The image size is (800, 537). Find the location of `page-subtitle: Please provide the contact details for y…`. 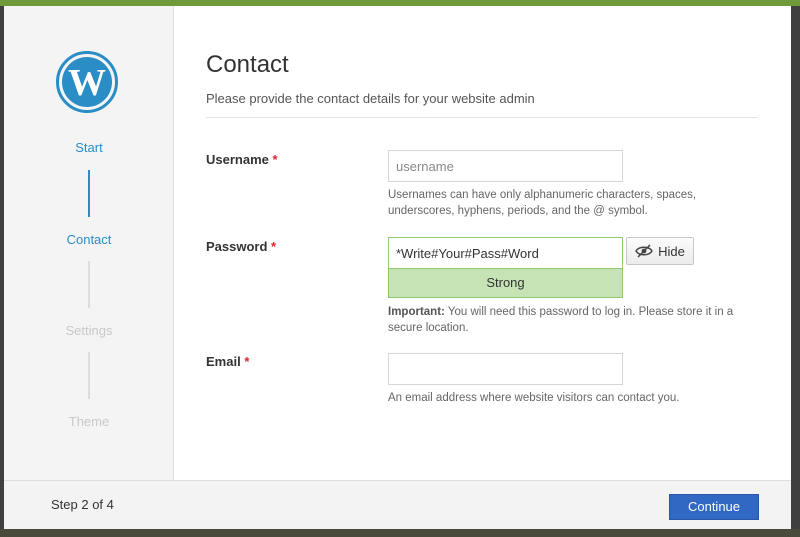

page-subtitle: Please provide the contact details for y… is located at coordinates (370, 98).